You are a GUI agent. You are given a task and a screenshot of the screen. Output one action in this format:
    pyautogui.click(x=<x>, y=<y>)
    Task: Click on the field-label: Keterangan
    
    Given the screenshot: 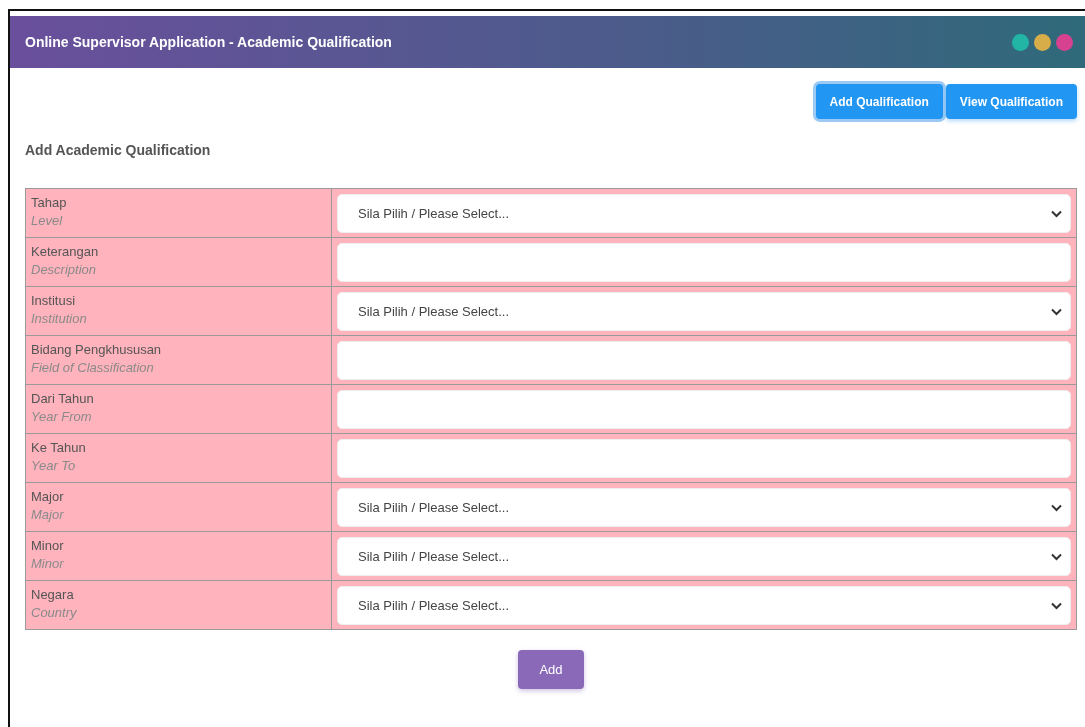 What is the action you would take?
    pyautogui.click(x=65, y=251)
    